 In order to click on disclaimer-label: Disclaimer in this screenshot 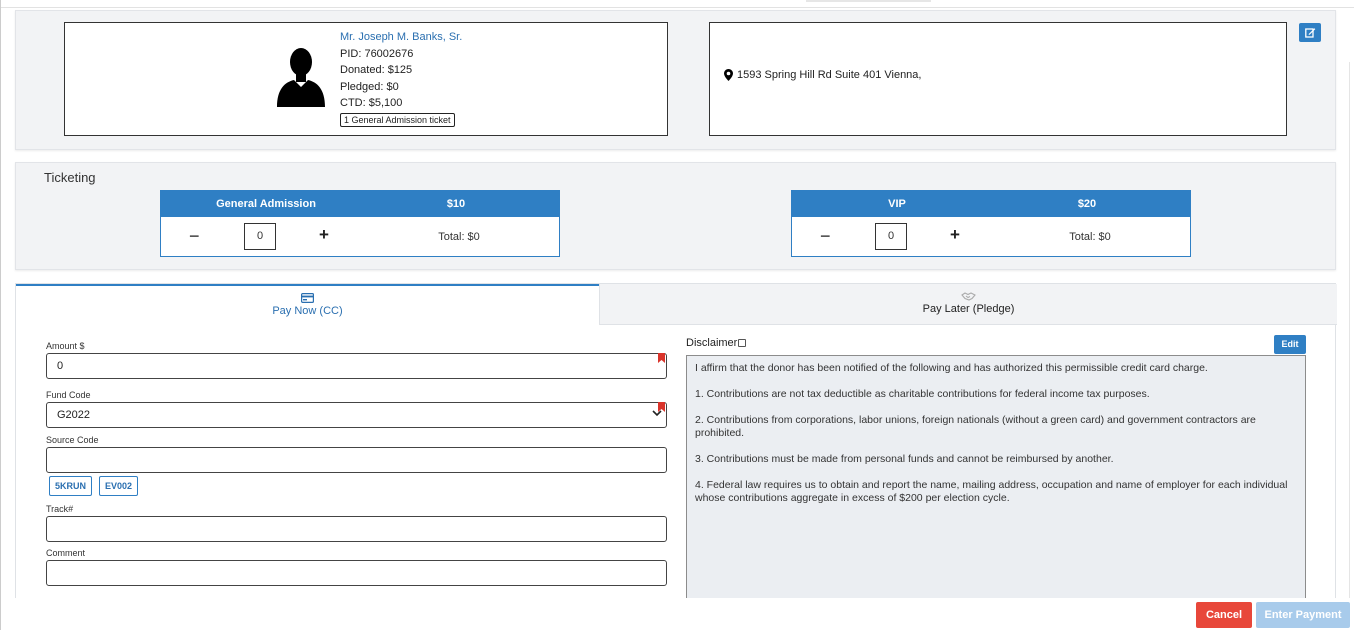, I will do `click(712, 343)`.